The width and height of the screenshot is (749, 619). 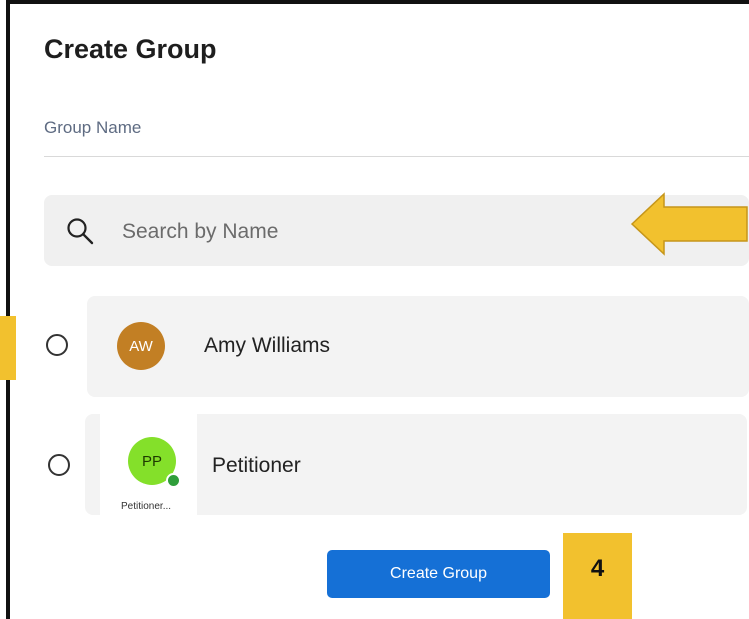 I want to click on page-title: Create Group, so click(x=130, y=49).